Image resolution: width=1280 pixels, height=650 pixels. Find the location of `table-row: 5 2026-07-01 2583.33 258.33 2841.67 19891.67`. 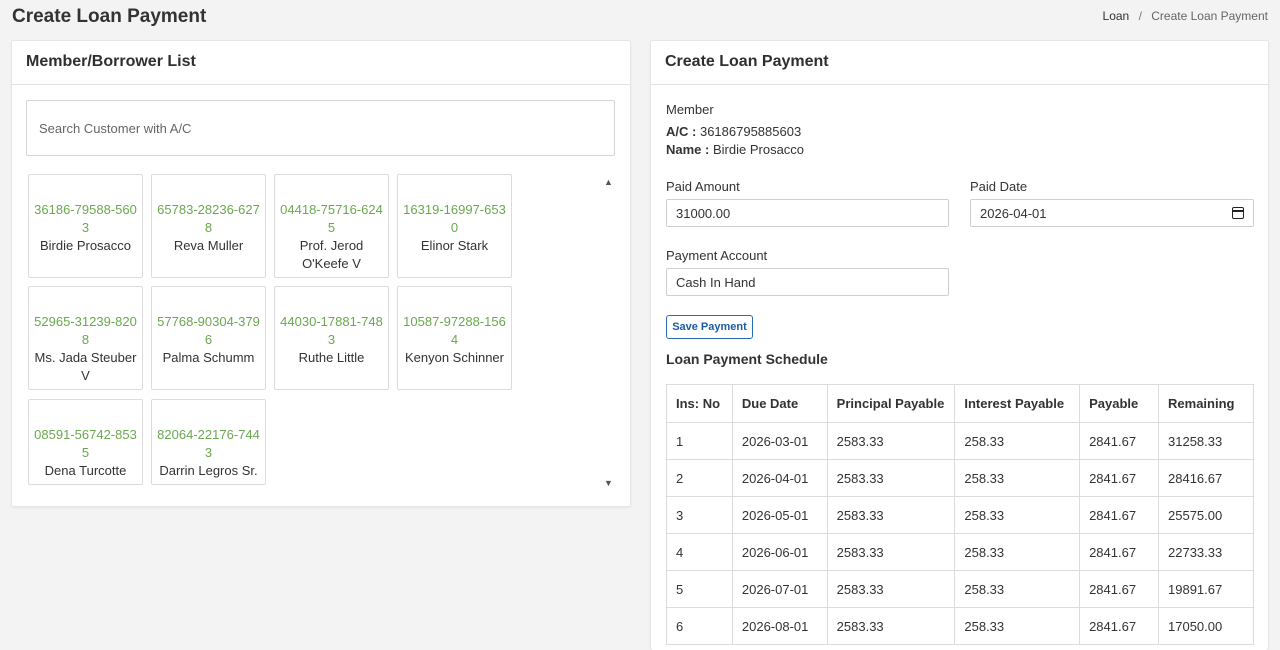

table-row: 5 2026-07-01 2583.33 258.33 2841.67 19891.67 is located at coordinates (960, 589).